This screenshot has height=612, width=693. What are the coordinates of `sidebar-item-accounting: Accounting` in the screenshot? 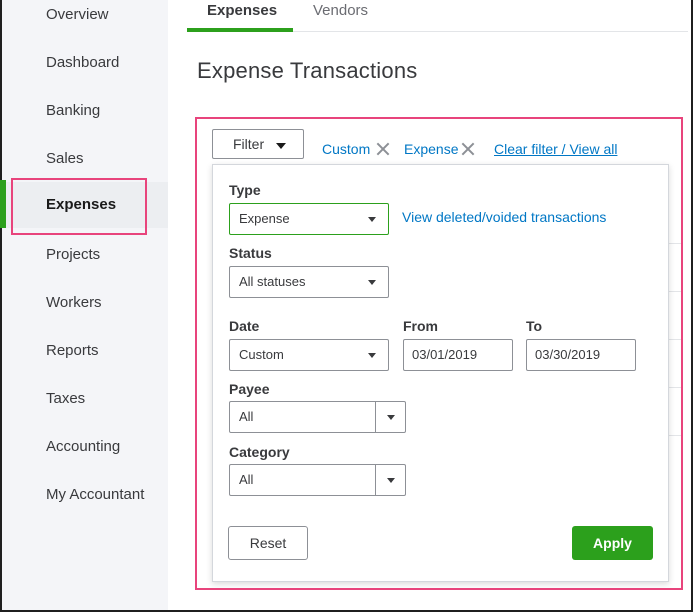 It's located at (85, 447).